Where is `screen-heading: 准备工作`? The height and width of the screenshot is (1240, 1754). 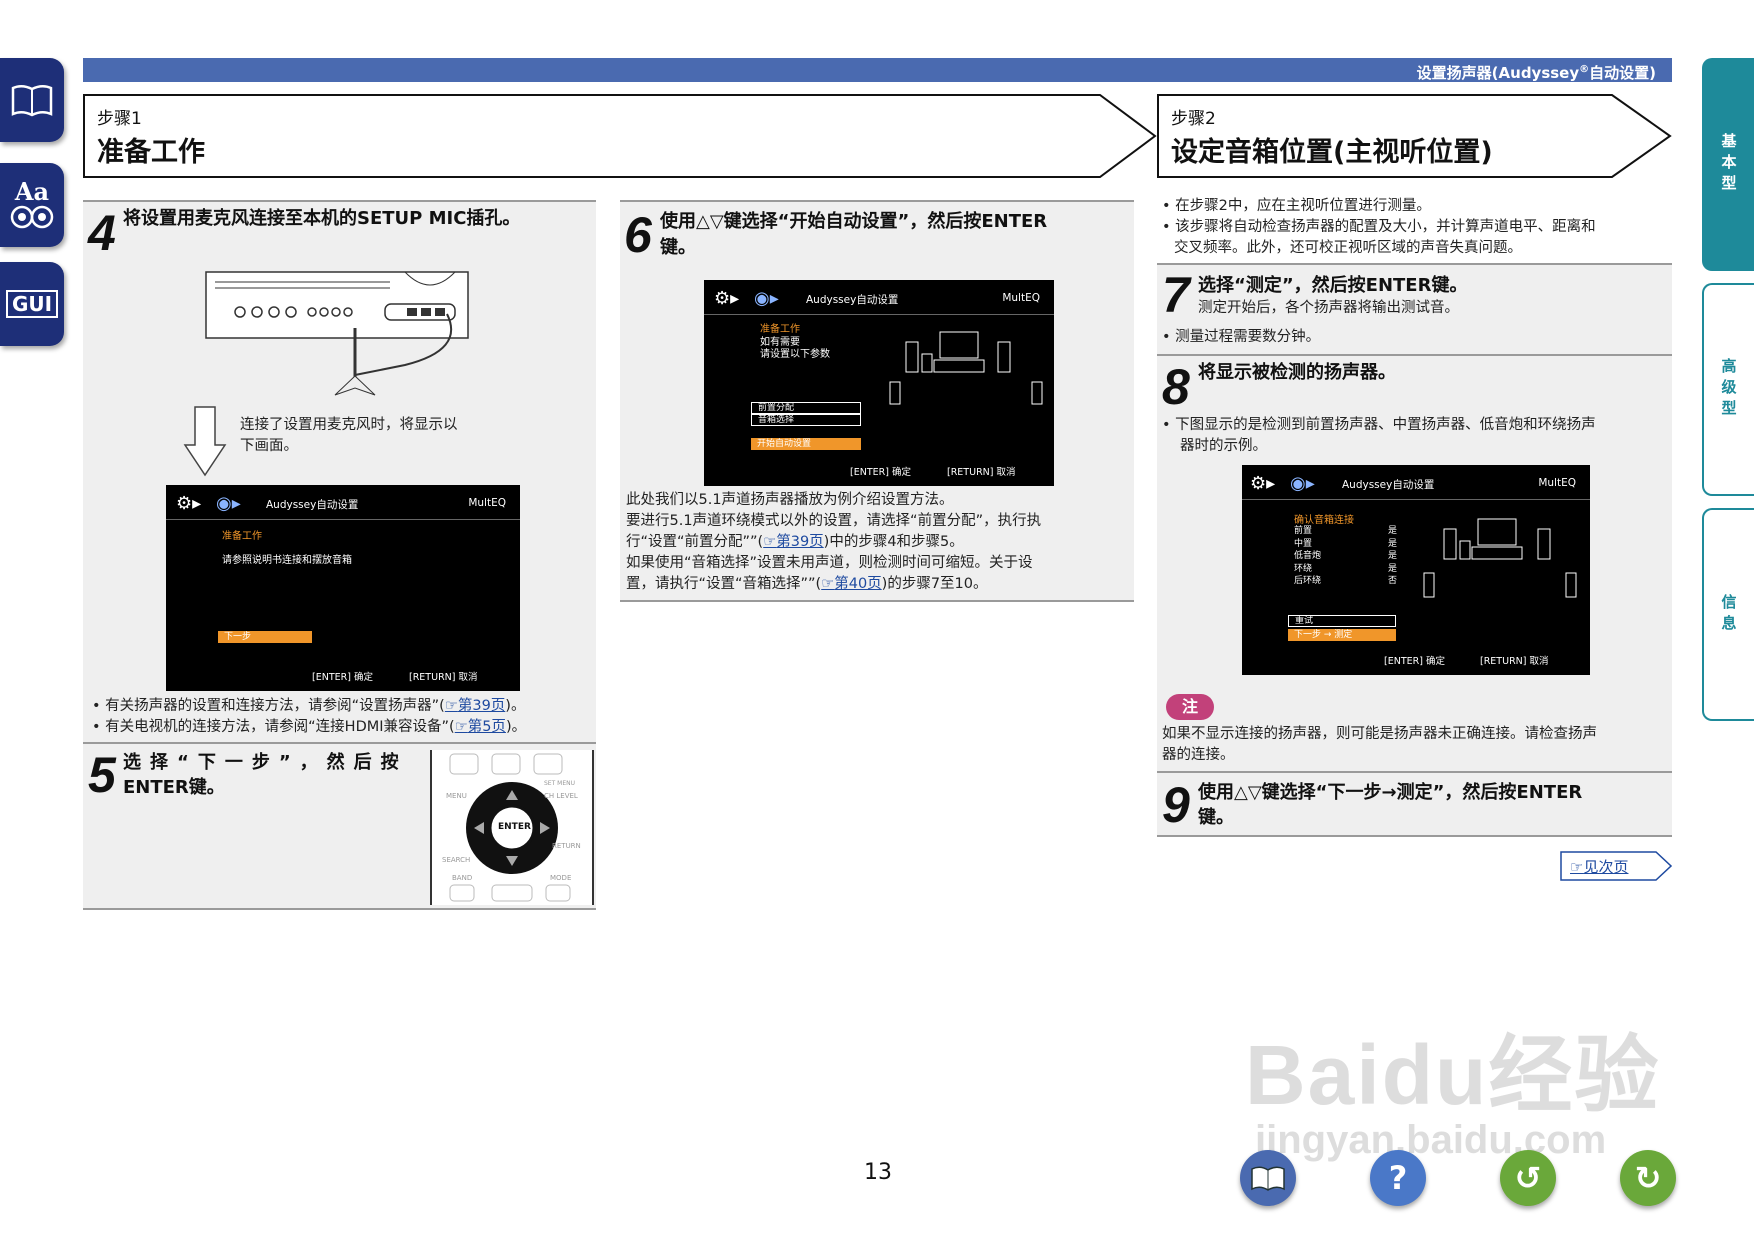 screen-heading: 准备工作 is located at coordinates (242, 536).